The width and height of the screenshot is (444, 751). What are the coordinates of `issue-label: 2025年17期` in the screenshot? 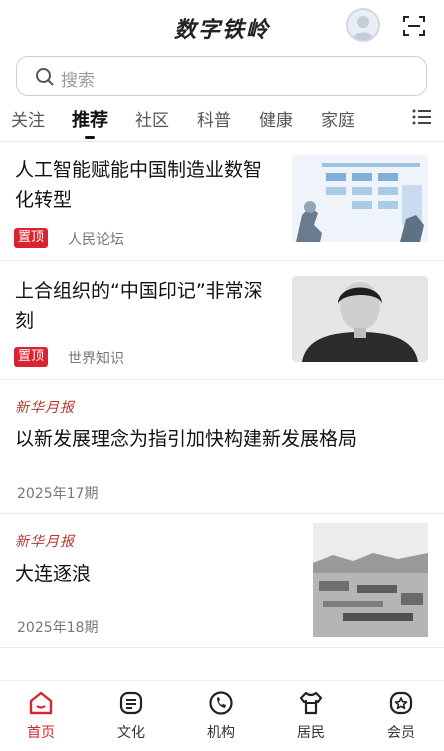 It's located at (58, 494).